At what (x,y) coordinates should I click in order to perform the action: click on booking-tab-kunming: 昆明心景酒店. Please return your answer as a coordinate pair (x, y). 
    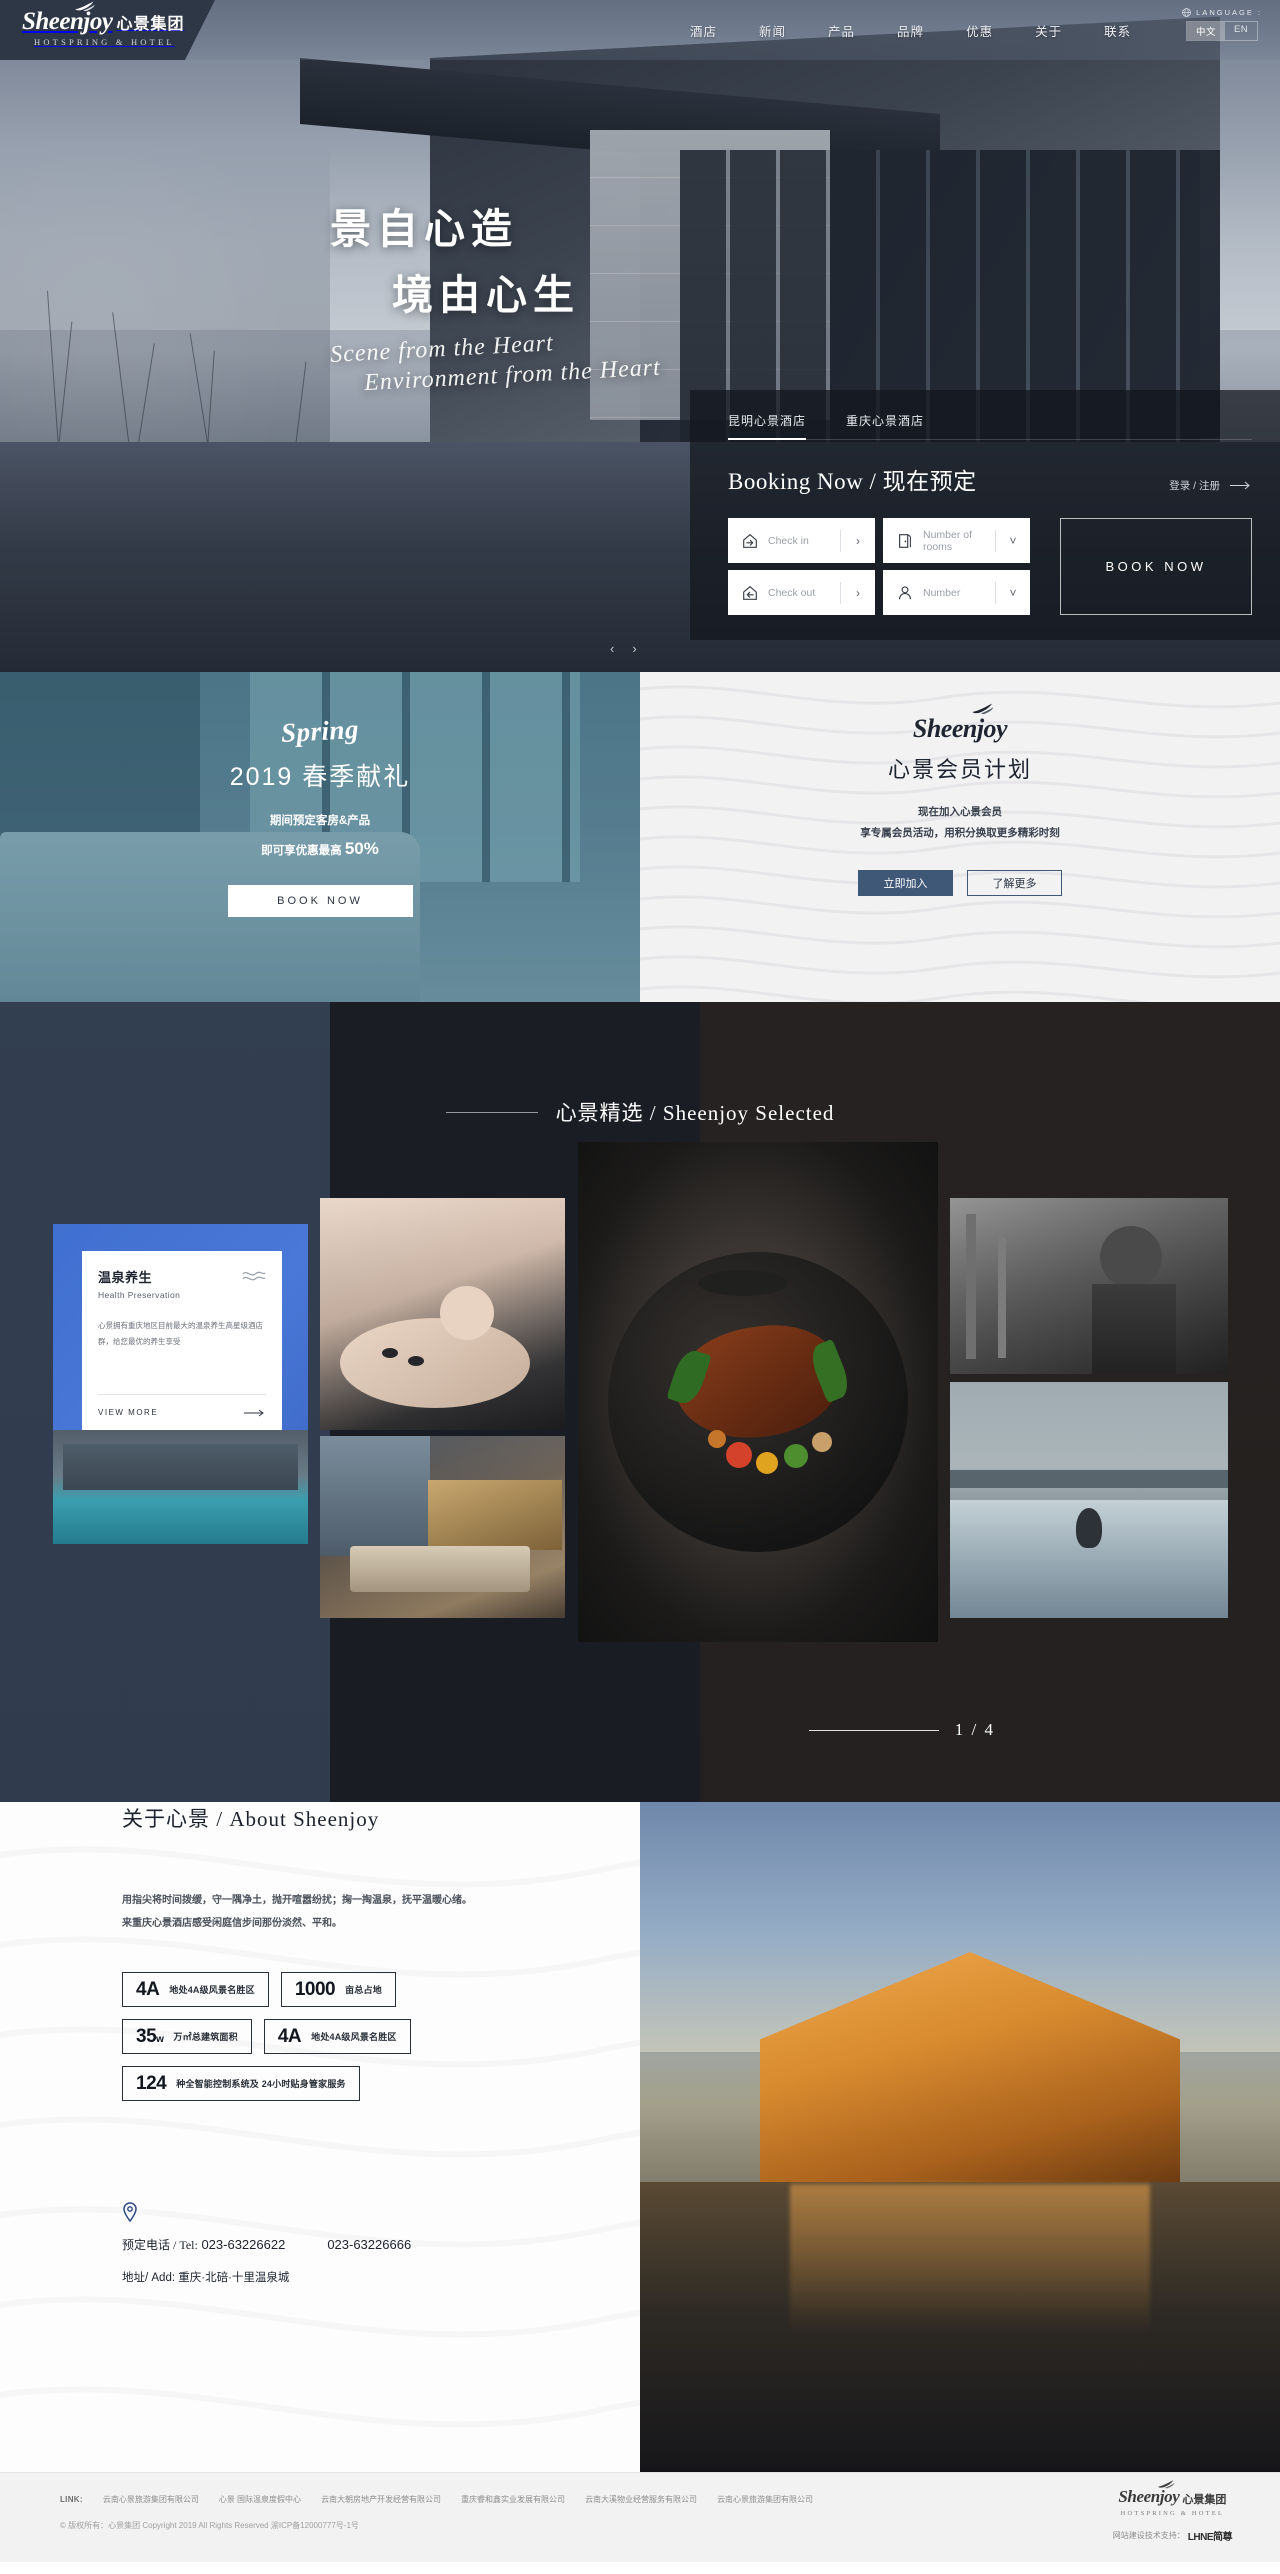
    Looking at the image, I should click on (767, 426).